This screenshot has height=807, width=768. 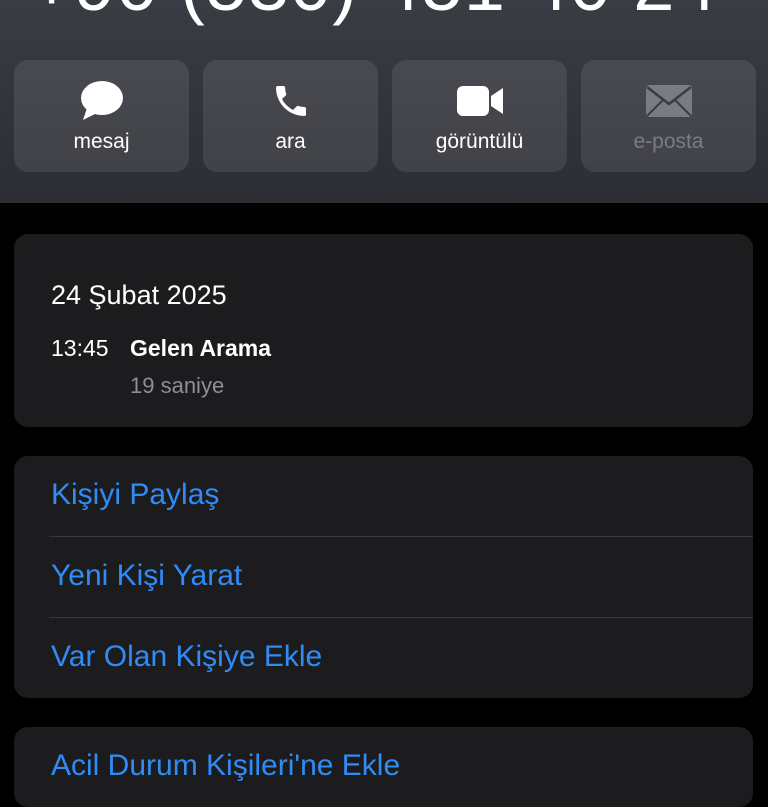 What do you see at coordinates (177, 385) in the screenshot?
I see `call-duration: 19 saniye` at bounding box center [177, 385].